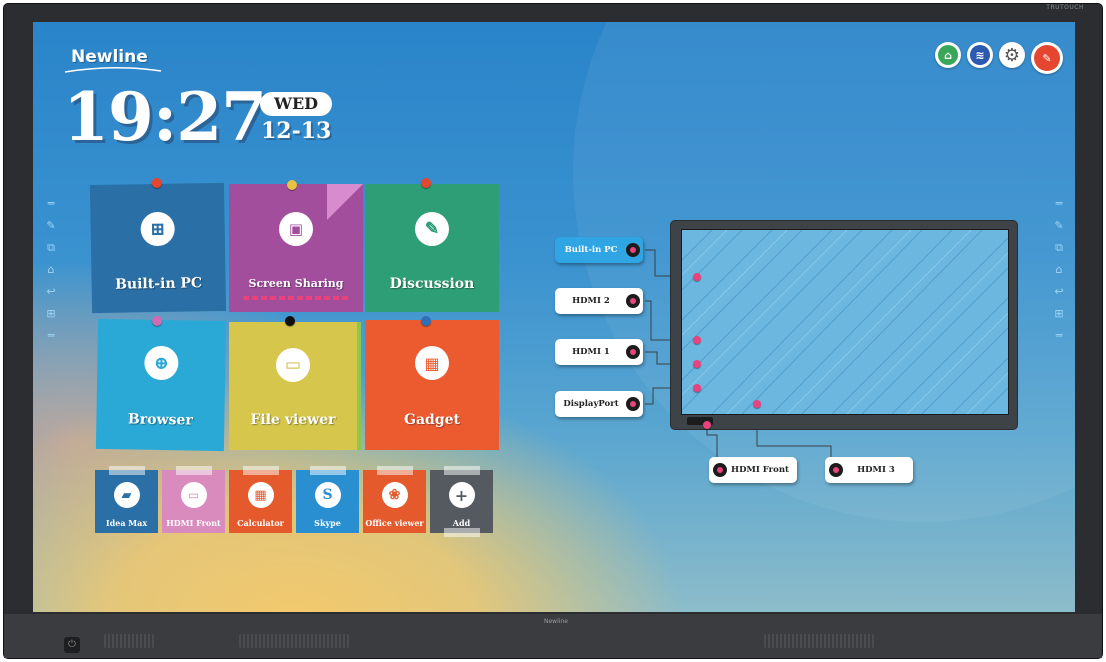 The height and width of the screenshot is (662, 1106). I want to click on clock-time: 19:27, so click(165, 117).